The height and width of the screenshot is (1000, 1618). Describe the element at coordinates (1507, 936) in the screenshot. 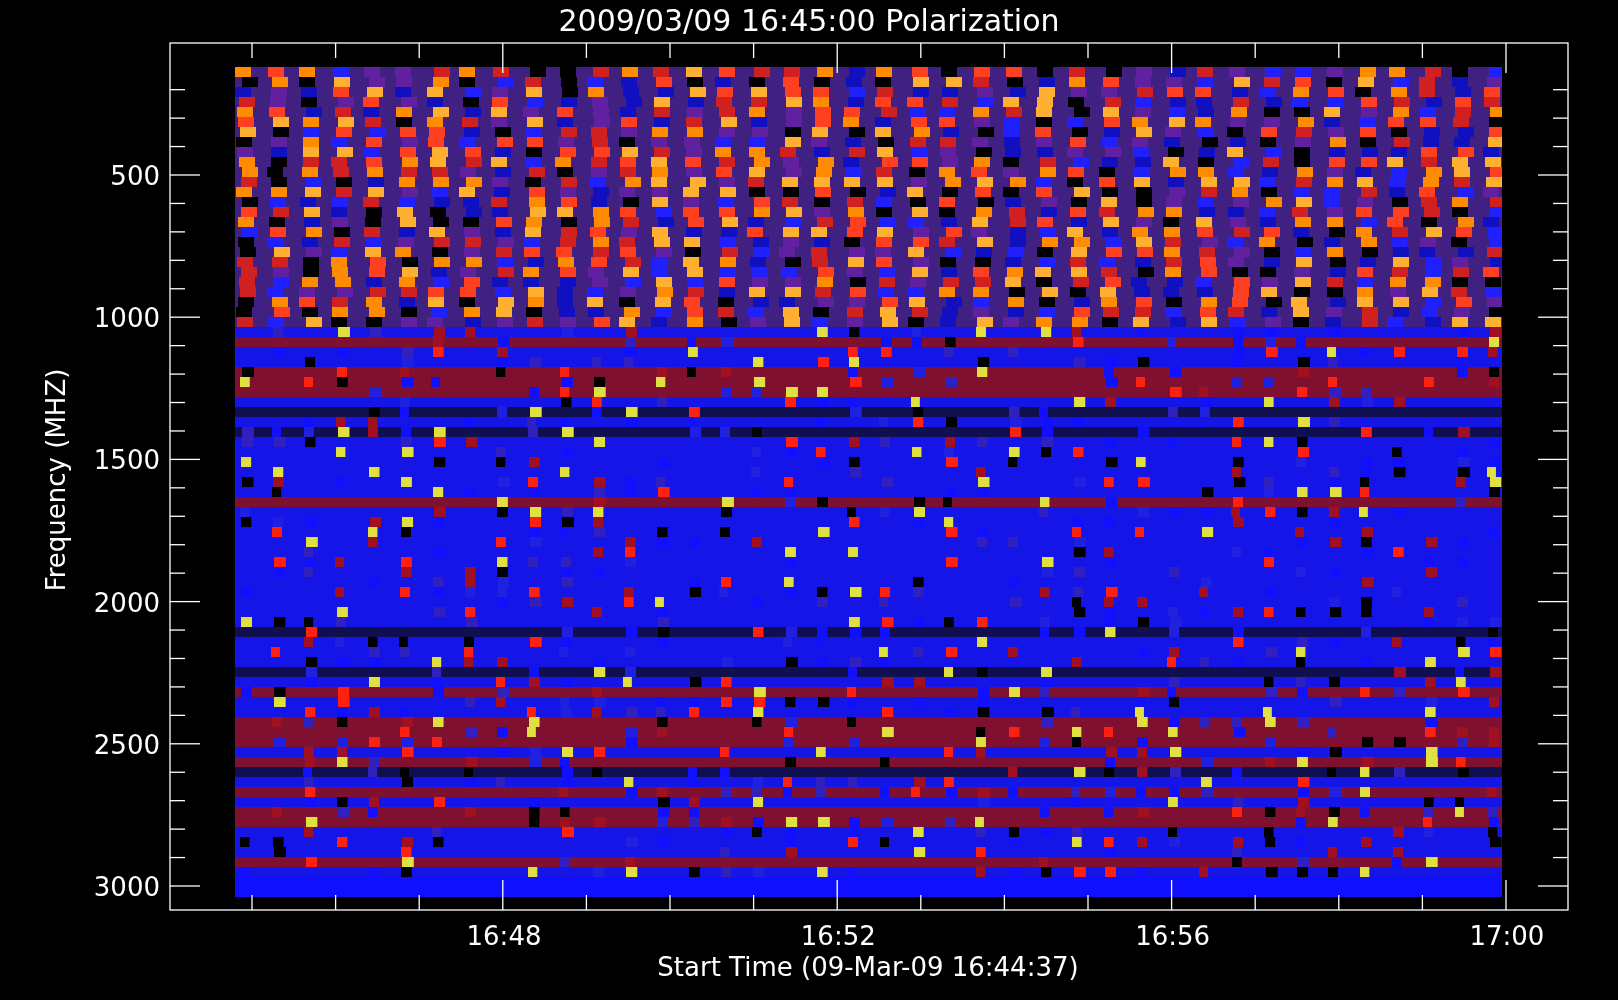

I see `x-tick-label: 17:00` at that location.